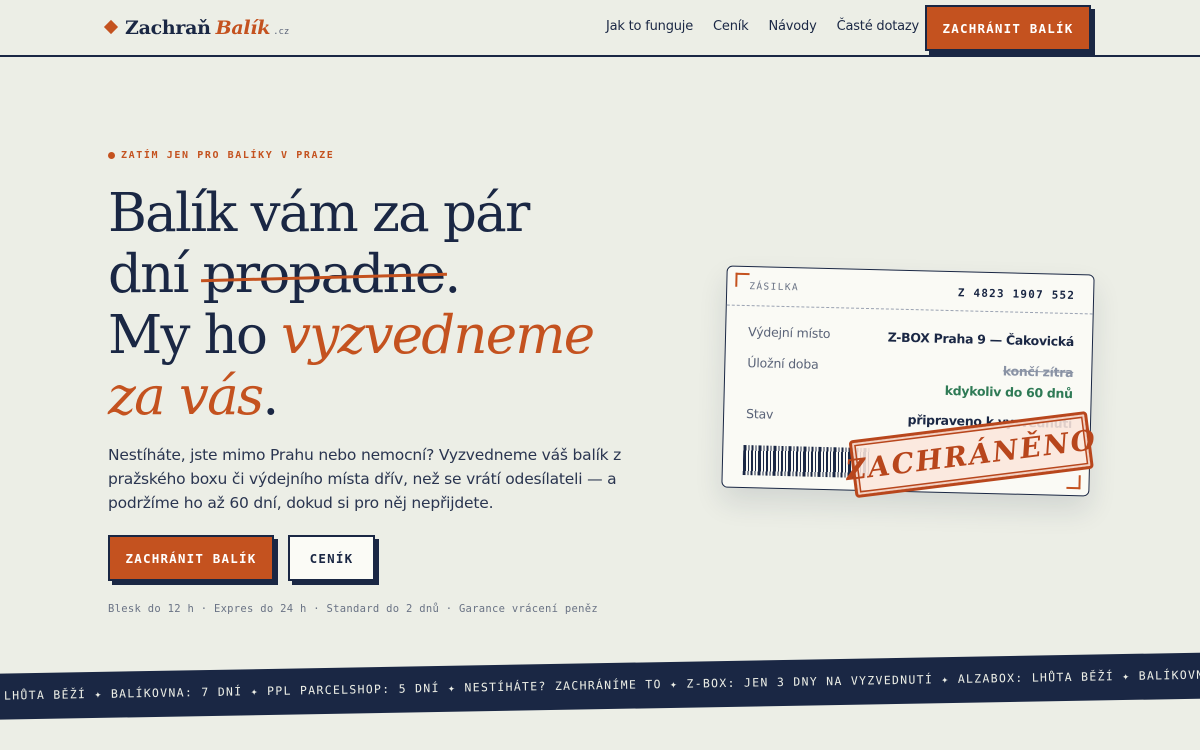 The width and height of the screenshot is (1200, 750). What do you see at coordinates (909, 309) in the screenshot?
I see `ticket-divider` at bounding box center [909, 309].